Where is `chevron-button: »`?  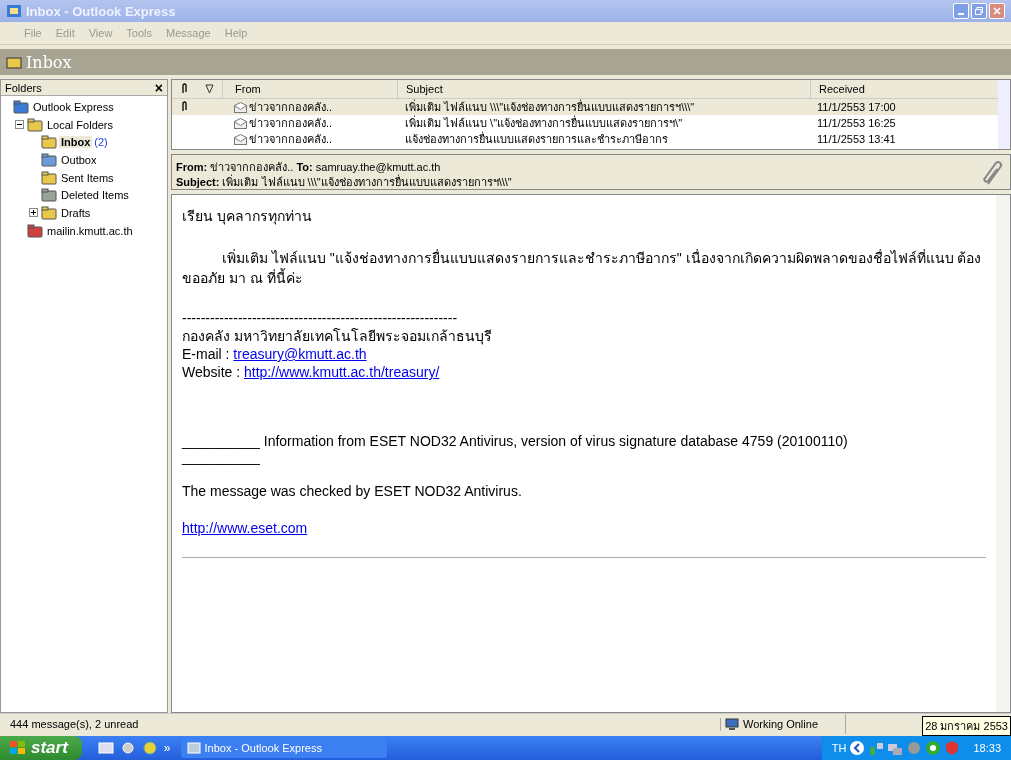 chevron-button: » is located at coordinates (167, 748).